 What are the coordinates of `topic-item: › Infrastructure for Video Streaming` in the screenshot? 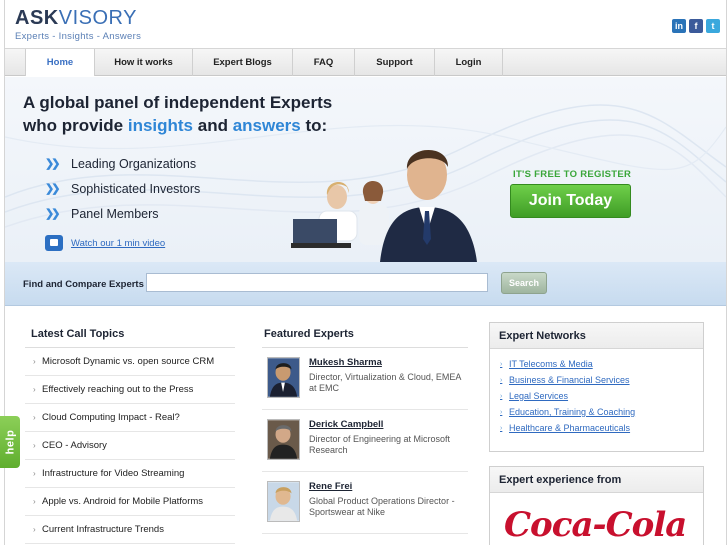 It's located at (130, 474).